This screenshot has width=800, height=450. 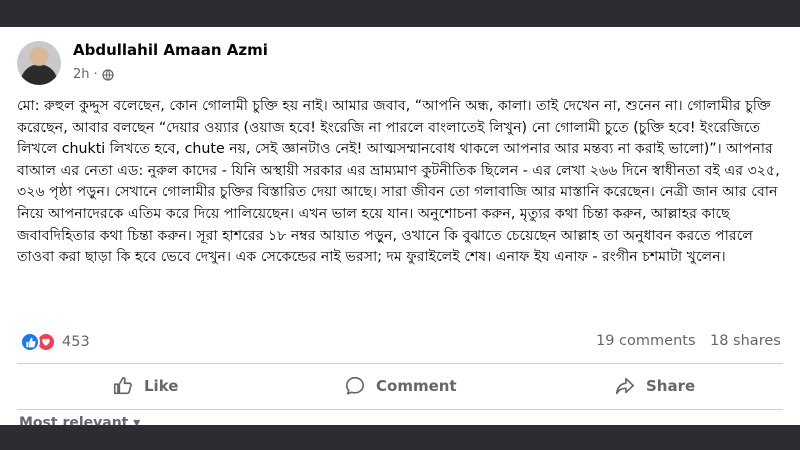 What do you see at coordinates (355, 385) in the screenshot?
I see `speech-bubble-icon` at bounding box center [355, 385].